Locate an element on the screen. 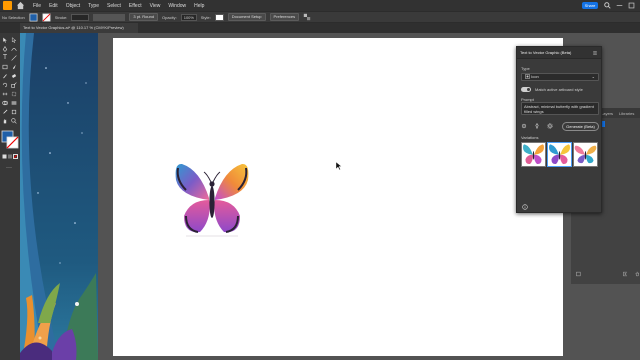 This screenshot has height=360, width=640. minimize-icon is located at coordinates (619, 5).